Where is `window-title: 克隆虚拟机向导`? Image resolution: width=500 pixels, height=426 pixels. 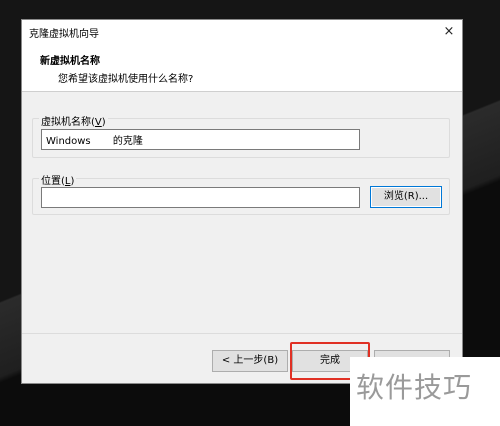
window-title: 克隆虚拟机向导 is located at coordinates (64, 34).